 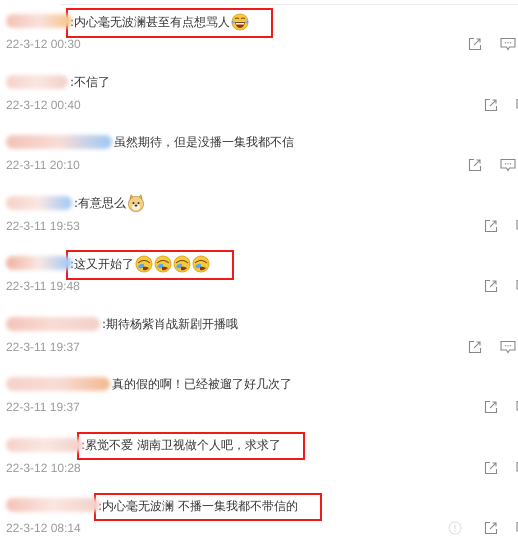 I want to click on comment-time: 22-3-11 19:48, so click(x=43, y=286).